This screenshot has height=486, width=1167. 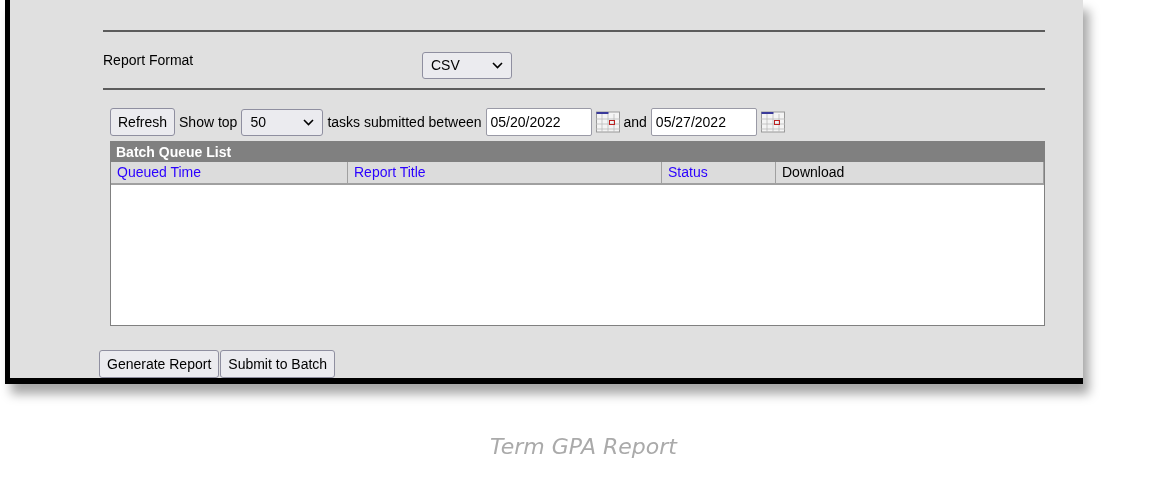 I want to click on refresh-button: Refresh, so click(x=143, y=122).